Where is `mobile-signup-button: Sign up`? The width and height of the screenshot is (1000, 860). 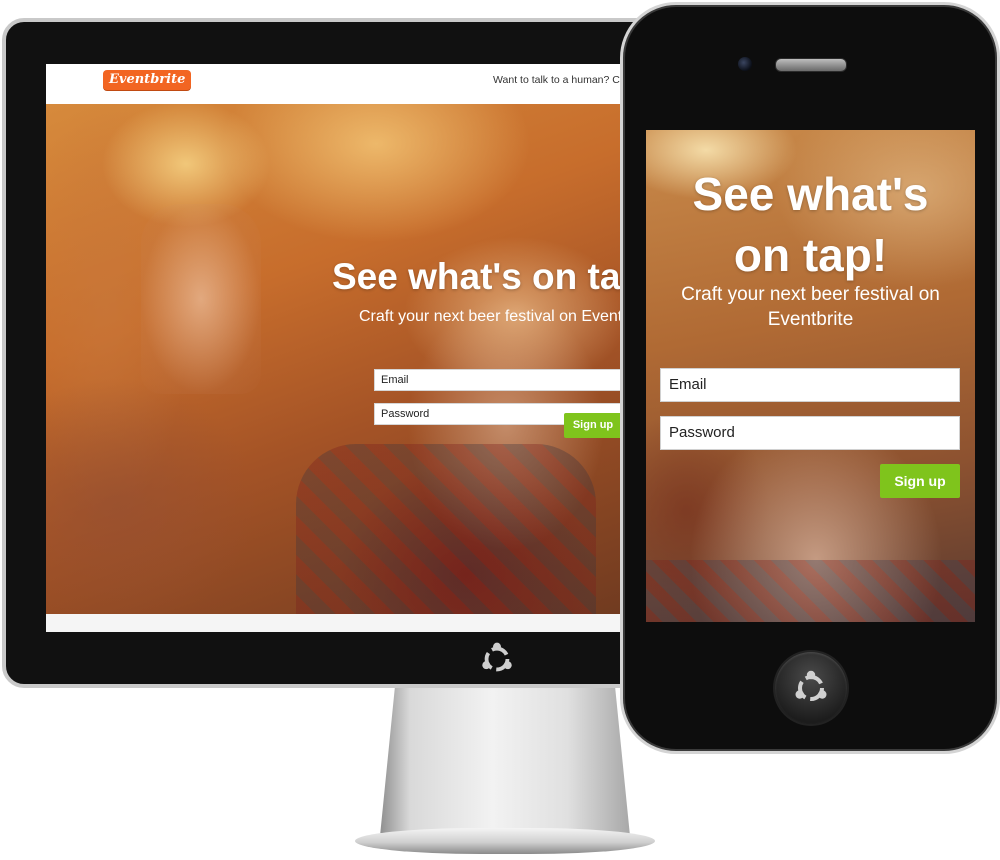 mobile-signup-button: Sign up is located at coordinates (920, 481).